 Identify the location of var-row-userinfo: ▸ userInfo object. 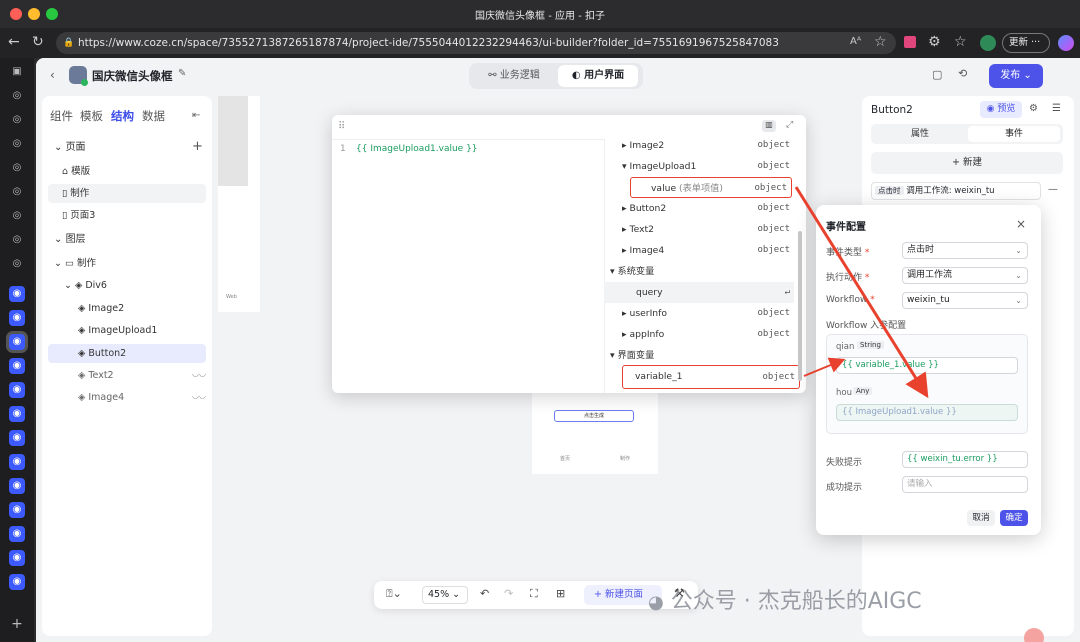
(699, 313).